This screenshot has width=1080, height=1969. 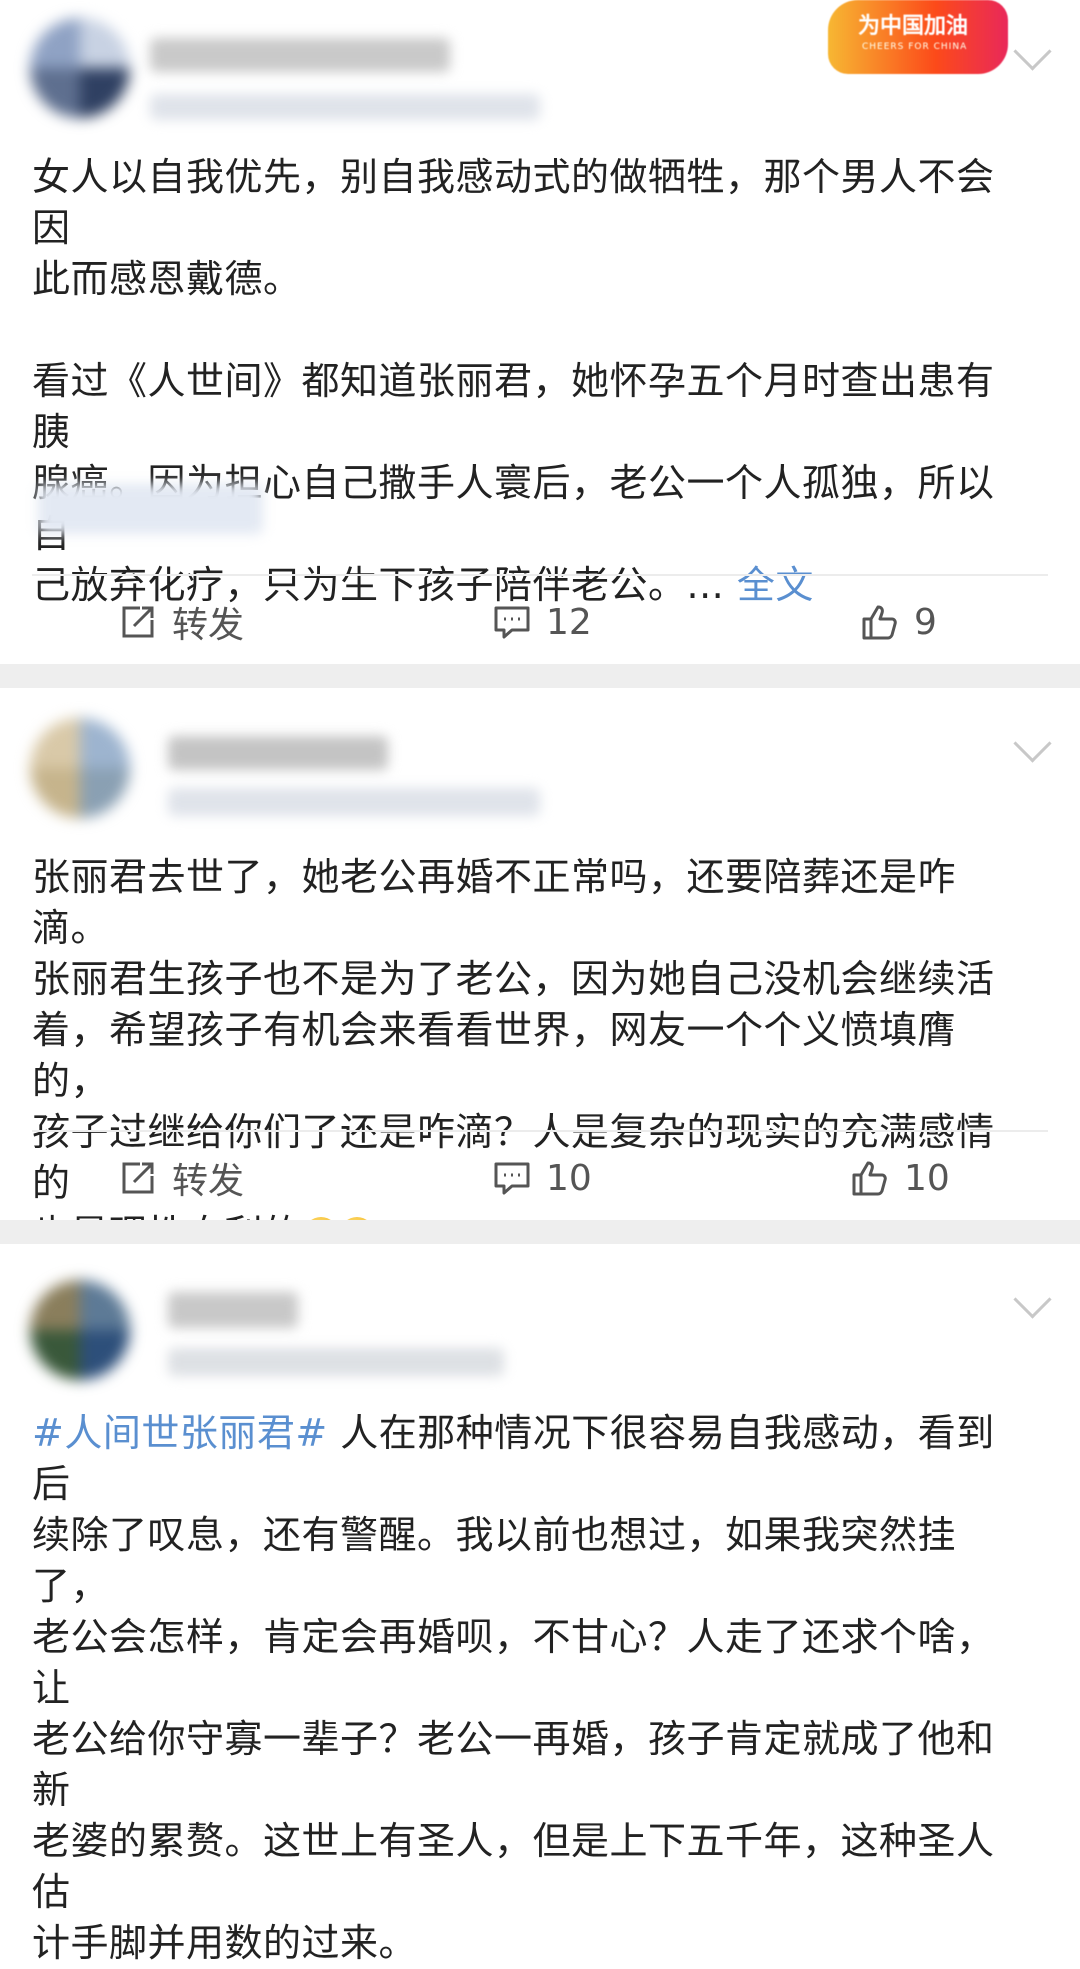 I want to click on comment-count: 10, so click(x=569, y=1178).